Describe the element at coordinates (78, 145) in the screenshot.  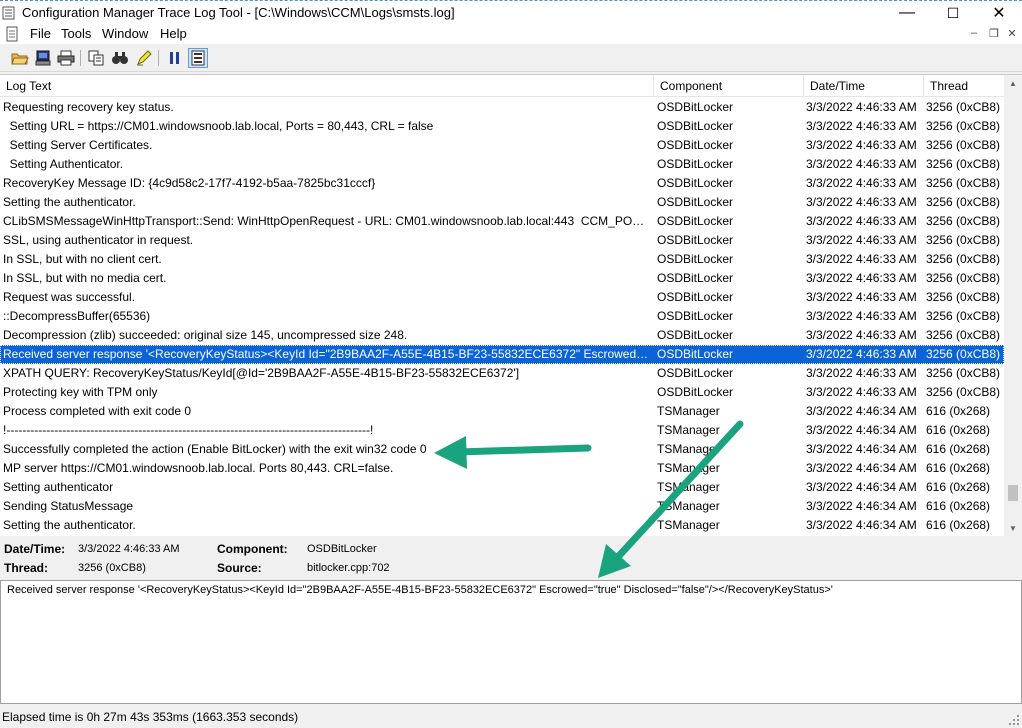
I see `log-text-cell: Setting Server Certificates.` at that location.